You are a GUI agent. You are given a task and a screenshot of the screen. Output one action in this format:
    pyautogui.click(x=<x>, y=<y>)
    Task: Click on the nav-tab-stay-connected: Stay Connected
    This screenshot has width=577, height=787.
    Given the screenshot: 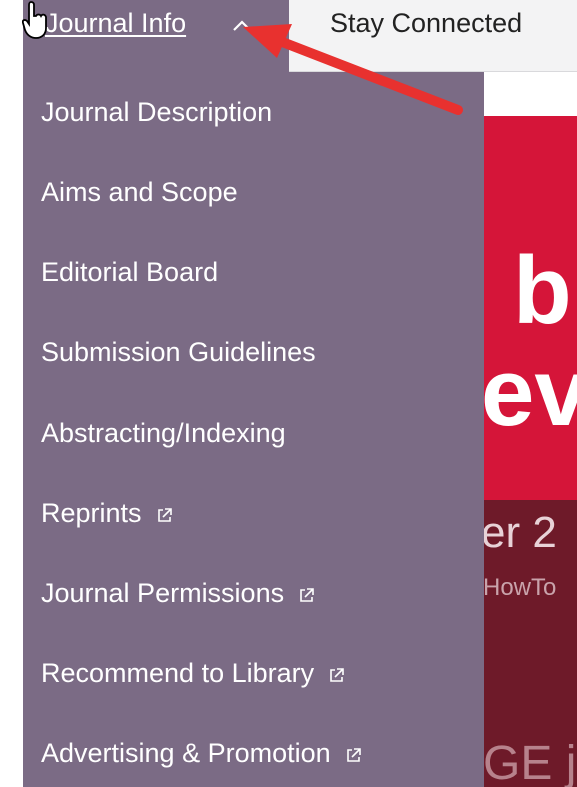 What is the action you would take?
    pyautogui.click(x=426, y=23)
    